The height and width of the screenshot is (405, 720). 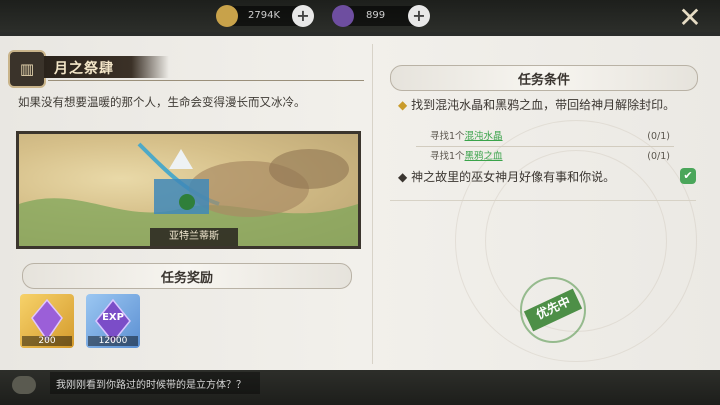 I want to click on quest-book-icon: ▥, so click(x=27, y=69).